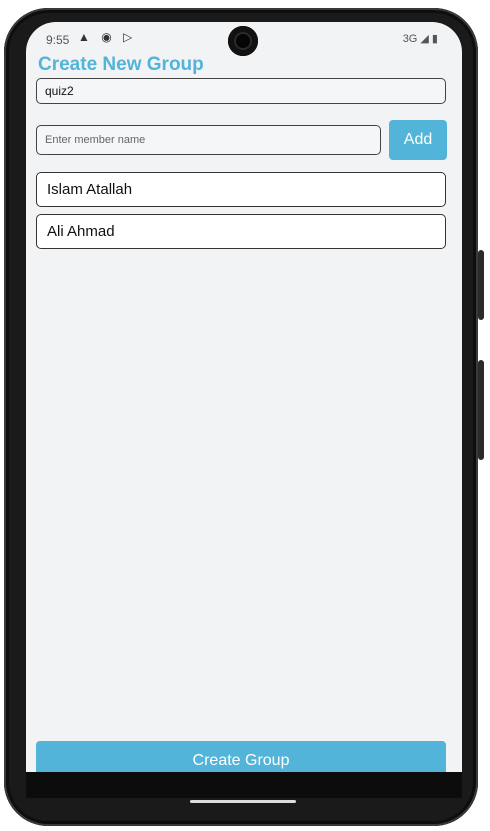 The height and width of the screenshot is (831, 490). What do you see at coordinates (241, 189) in the screenshot?
I see `member-list-item: Islam Atallah` at bounding box center [241, 189].